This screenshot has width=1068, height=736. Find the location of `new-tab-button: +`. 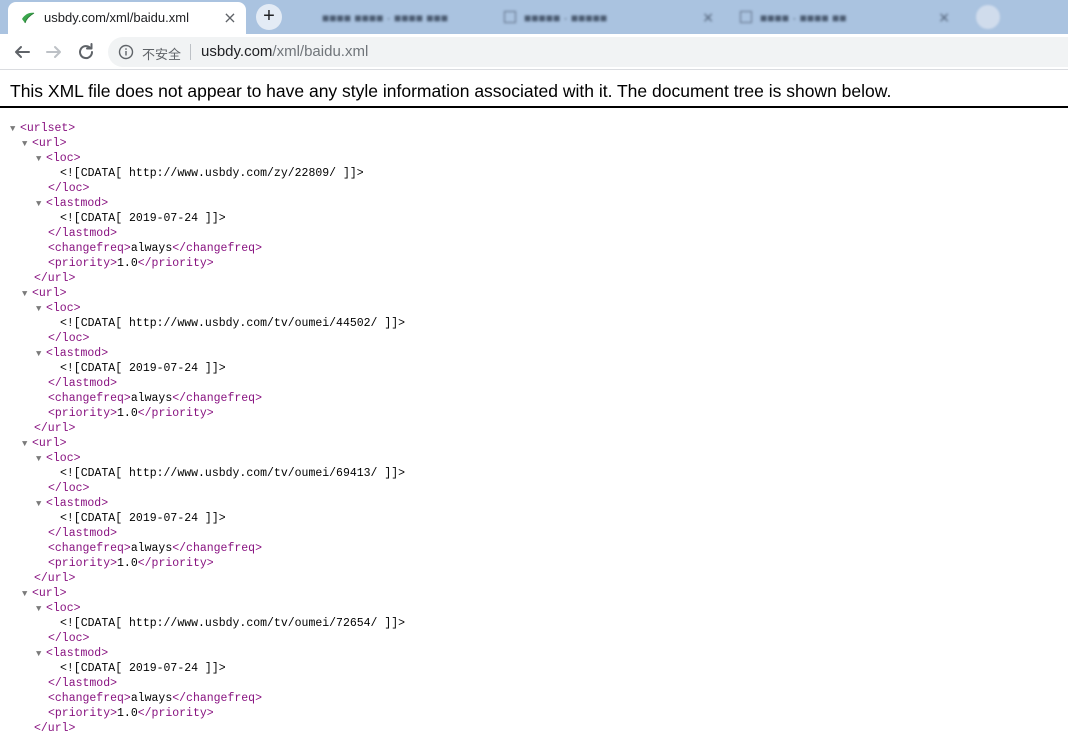

new-tab-button: + is located at coordinates (269, 17).